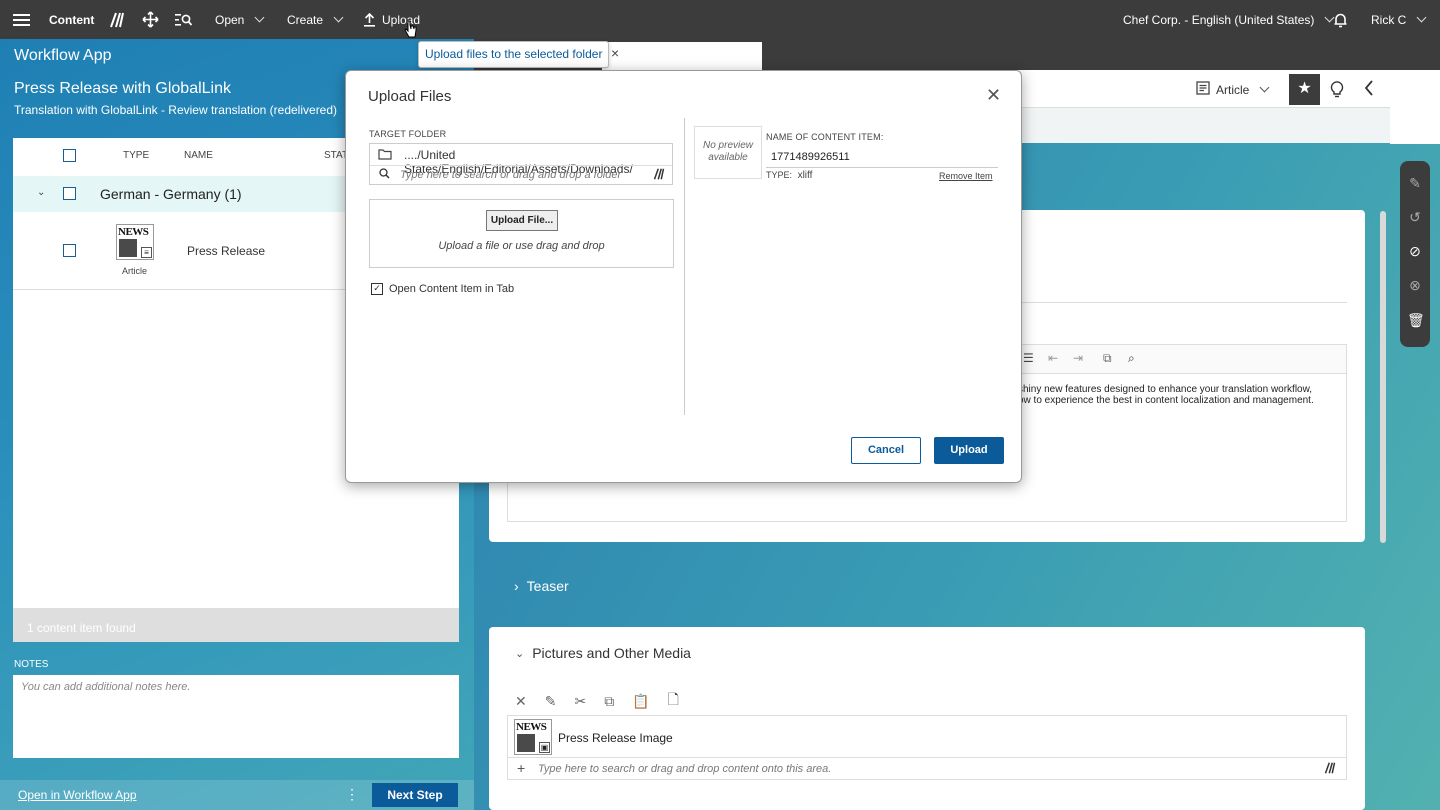 The width and height of the screenshot is (1440, 810). I want to click on item-name-input: 1771489926511, so click(810, 157).